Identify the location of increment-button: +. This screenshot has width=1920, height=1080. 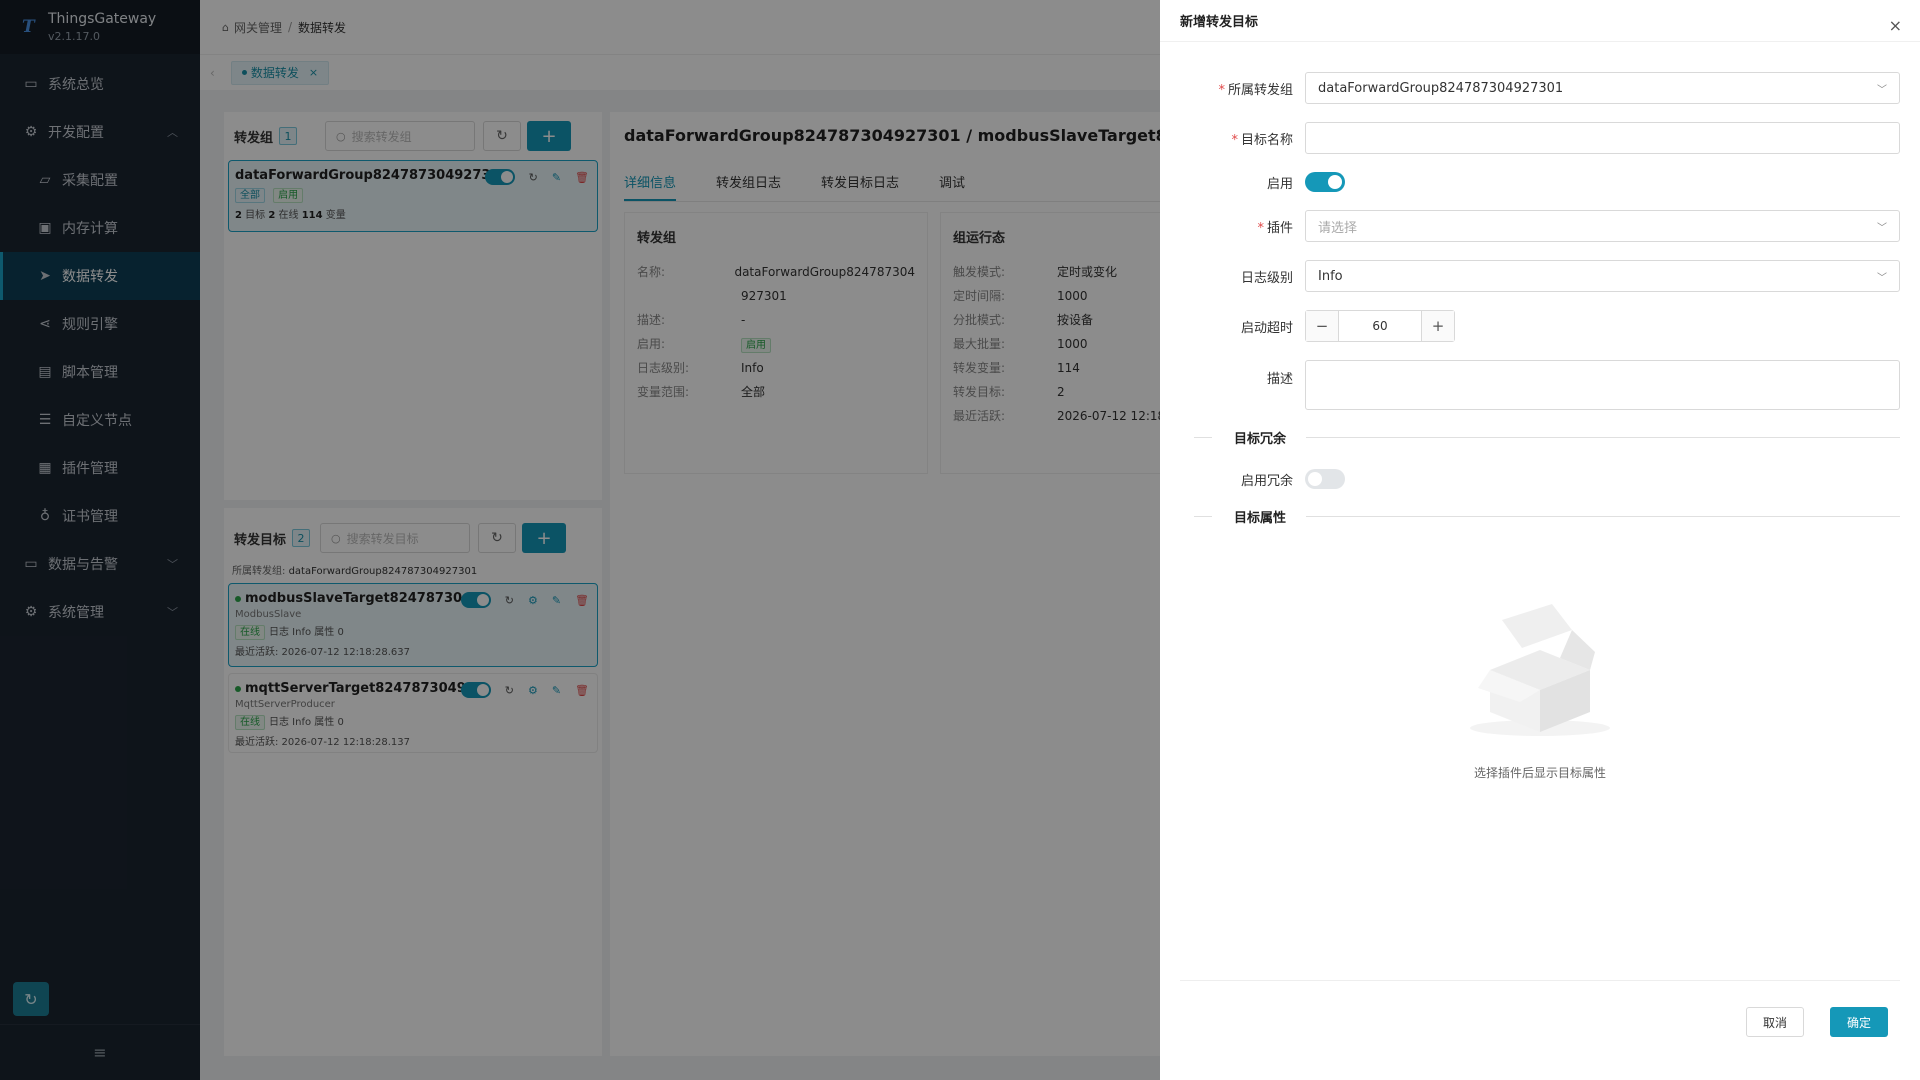
(1438, 326).